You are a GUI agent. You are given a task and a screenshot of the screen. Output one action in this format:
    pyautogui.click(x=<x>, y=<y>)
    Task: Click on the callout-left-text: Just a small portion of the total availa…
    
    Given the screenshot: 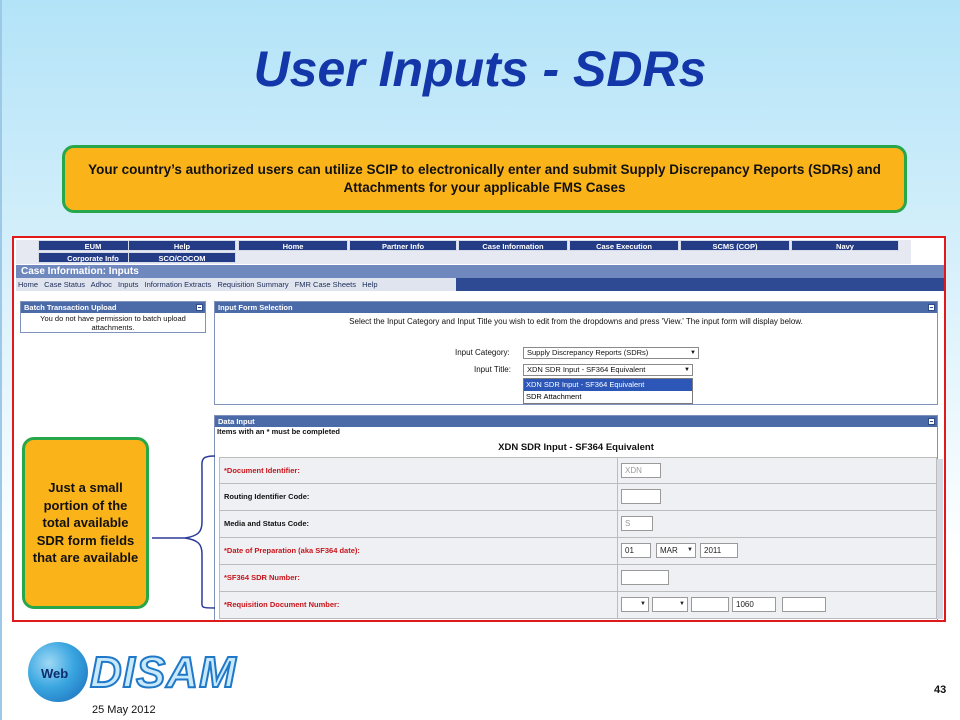 What is the action you would take?
    pyautogui.click(x=85, y=523)
    